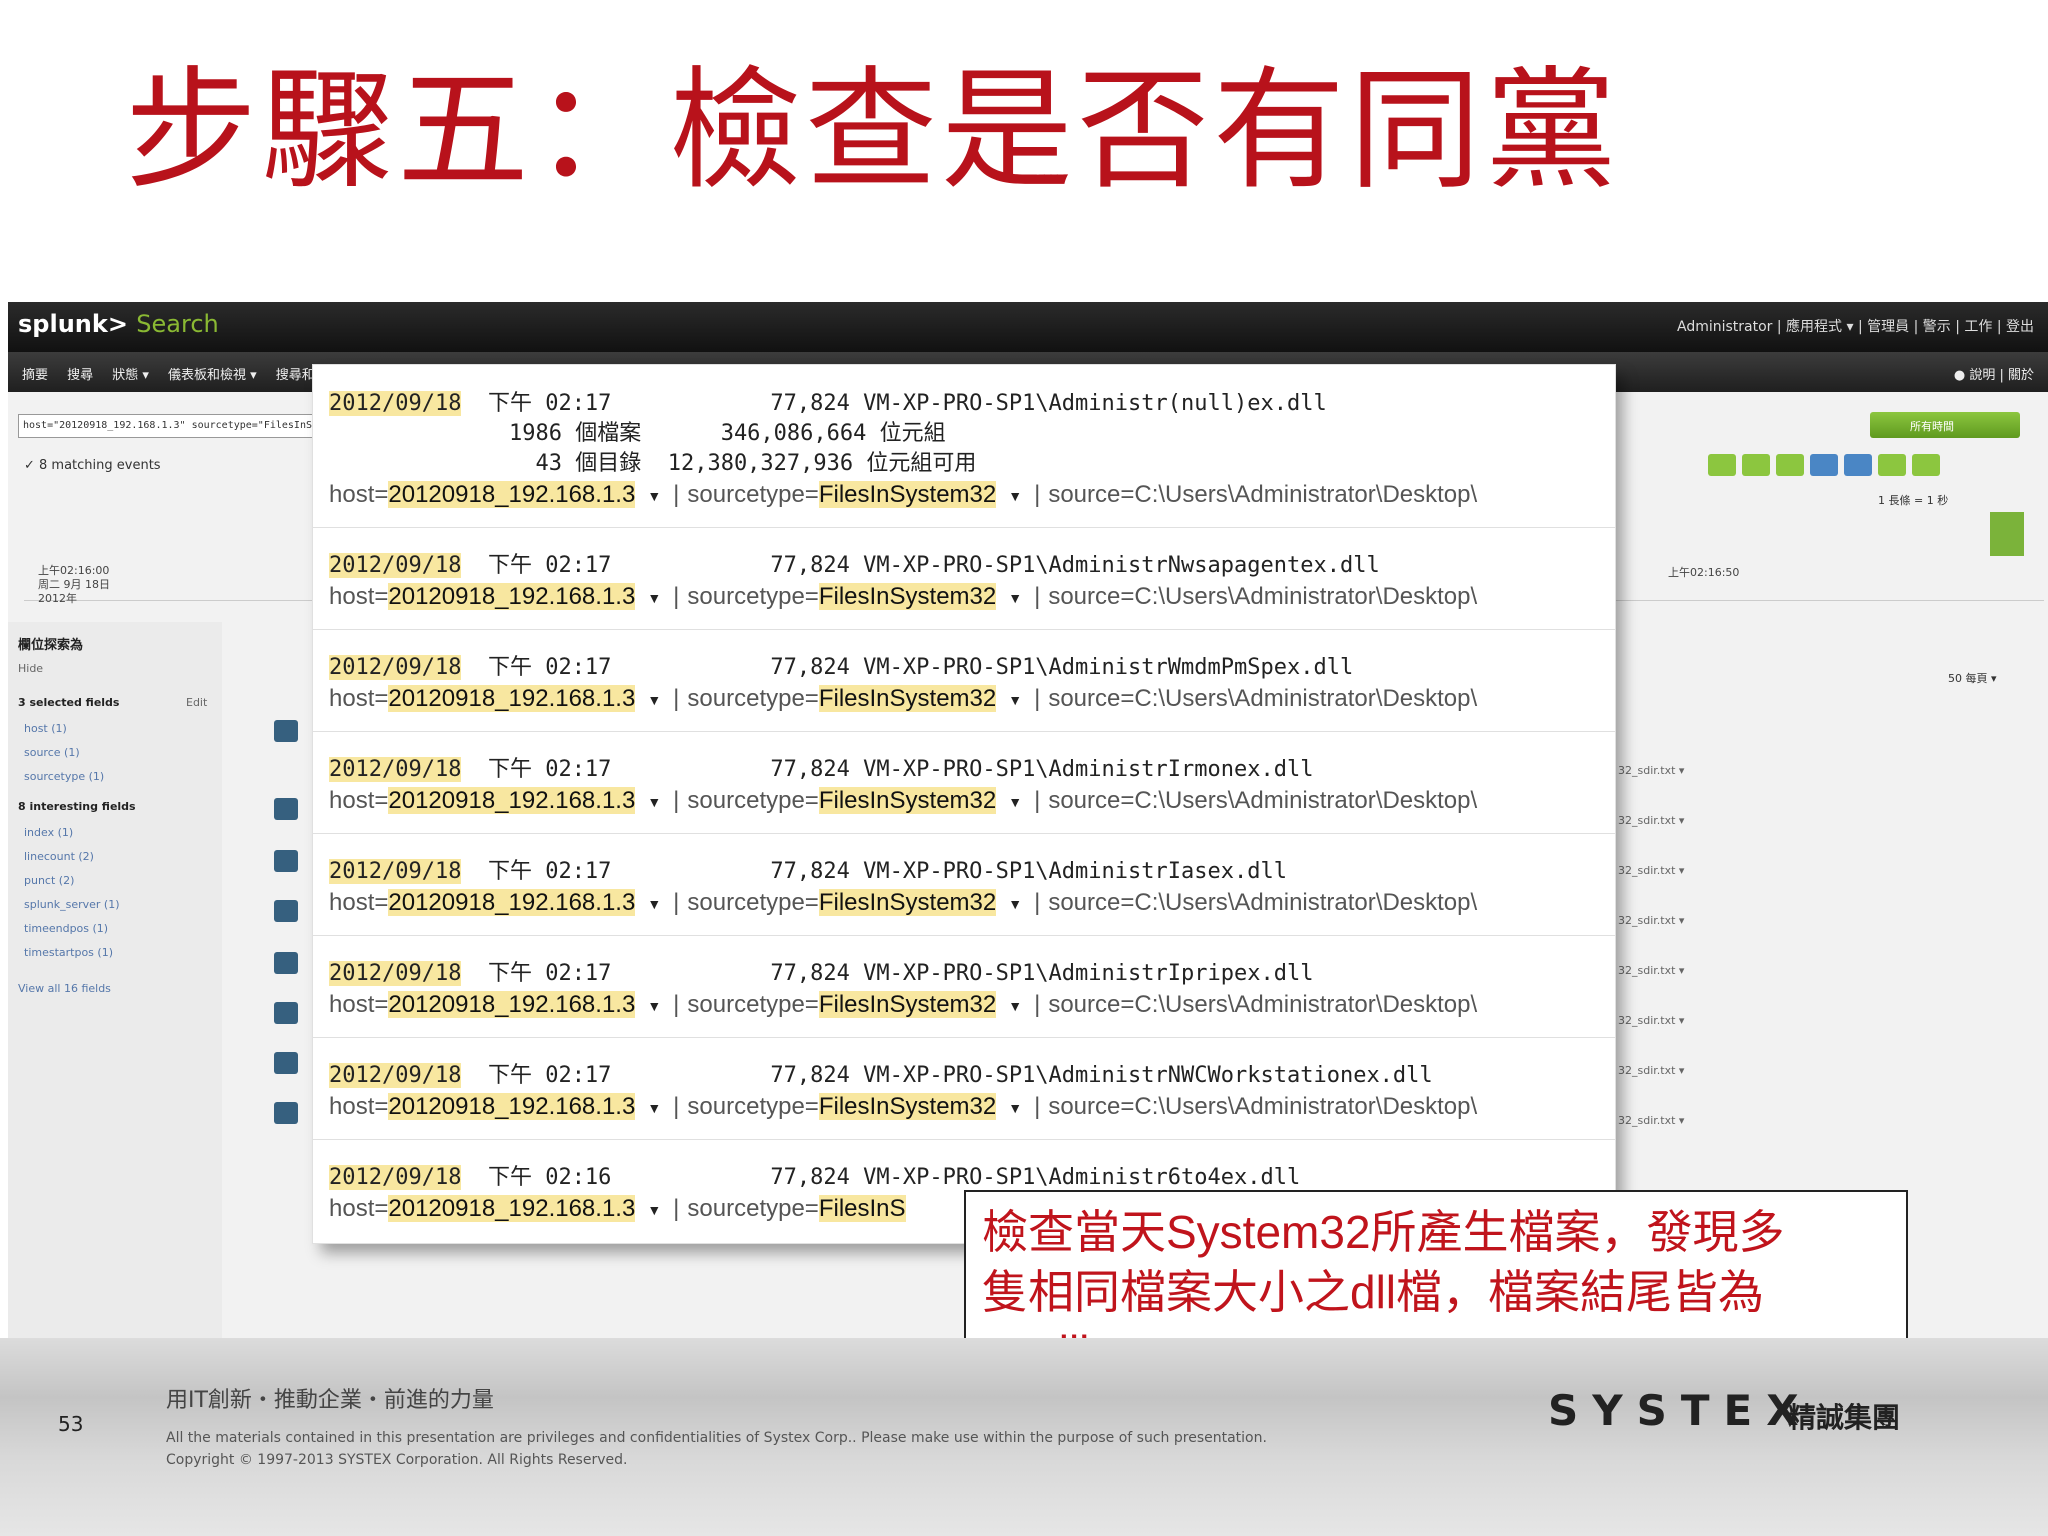 This screenshot has width=2048, height=1536. What do you see at coordinates (1972, 678) in the screenshot?
I see `per-page-select: 50 每頁 ▾` at bounding box center [1972, 678].